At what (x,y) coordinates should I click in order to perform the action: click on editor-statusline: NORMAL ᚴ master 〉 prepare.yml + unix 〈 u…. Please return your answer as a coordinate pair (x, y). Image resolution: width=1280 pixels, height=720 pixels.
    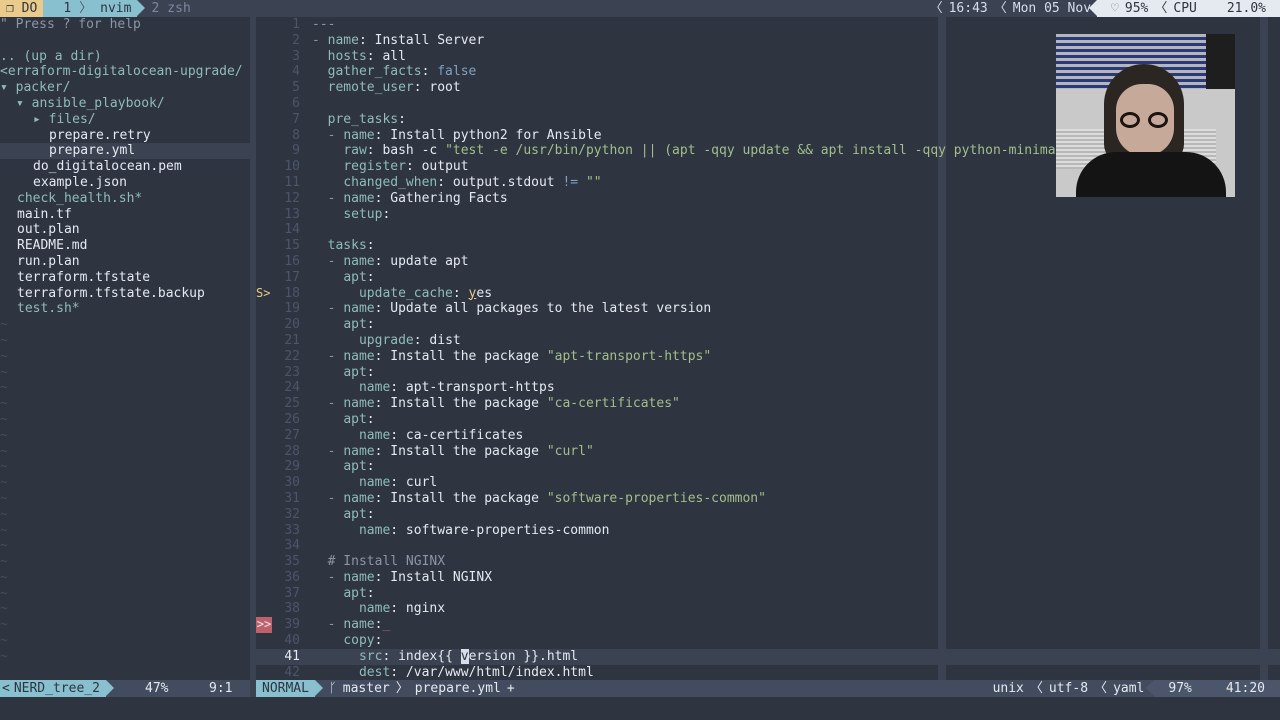
    Looking at the image, I should click on (768, 688).